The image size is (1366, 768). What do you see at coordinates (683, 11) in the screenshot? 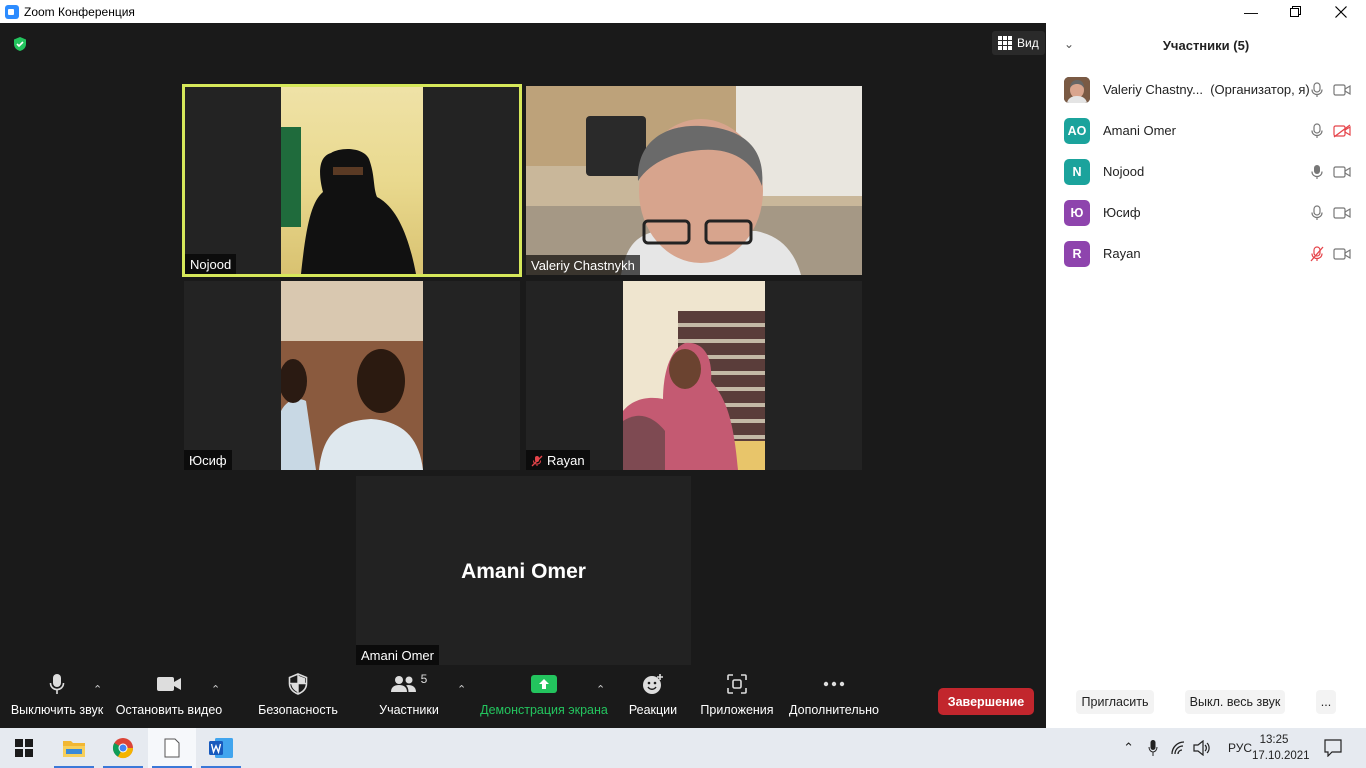
I see `title-bar: Zoom Конференция —` at bounding box center [683, 11].